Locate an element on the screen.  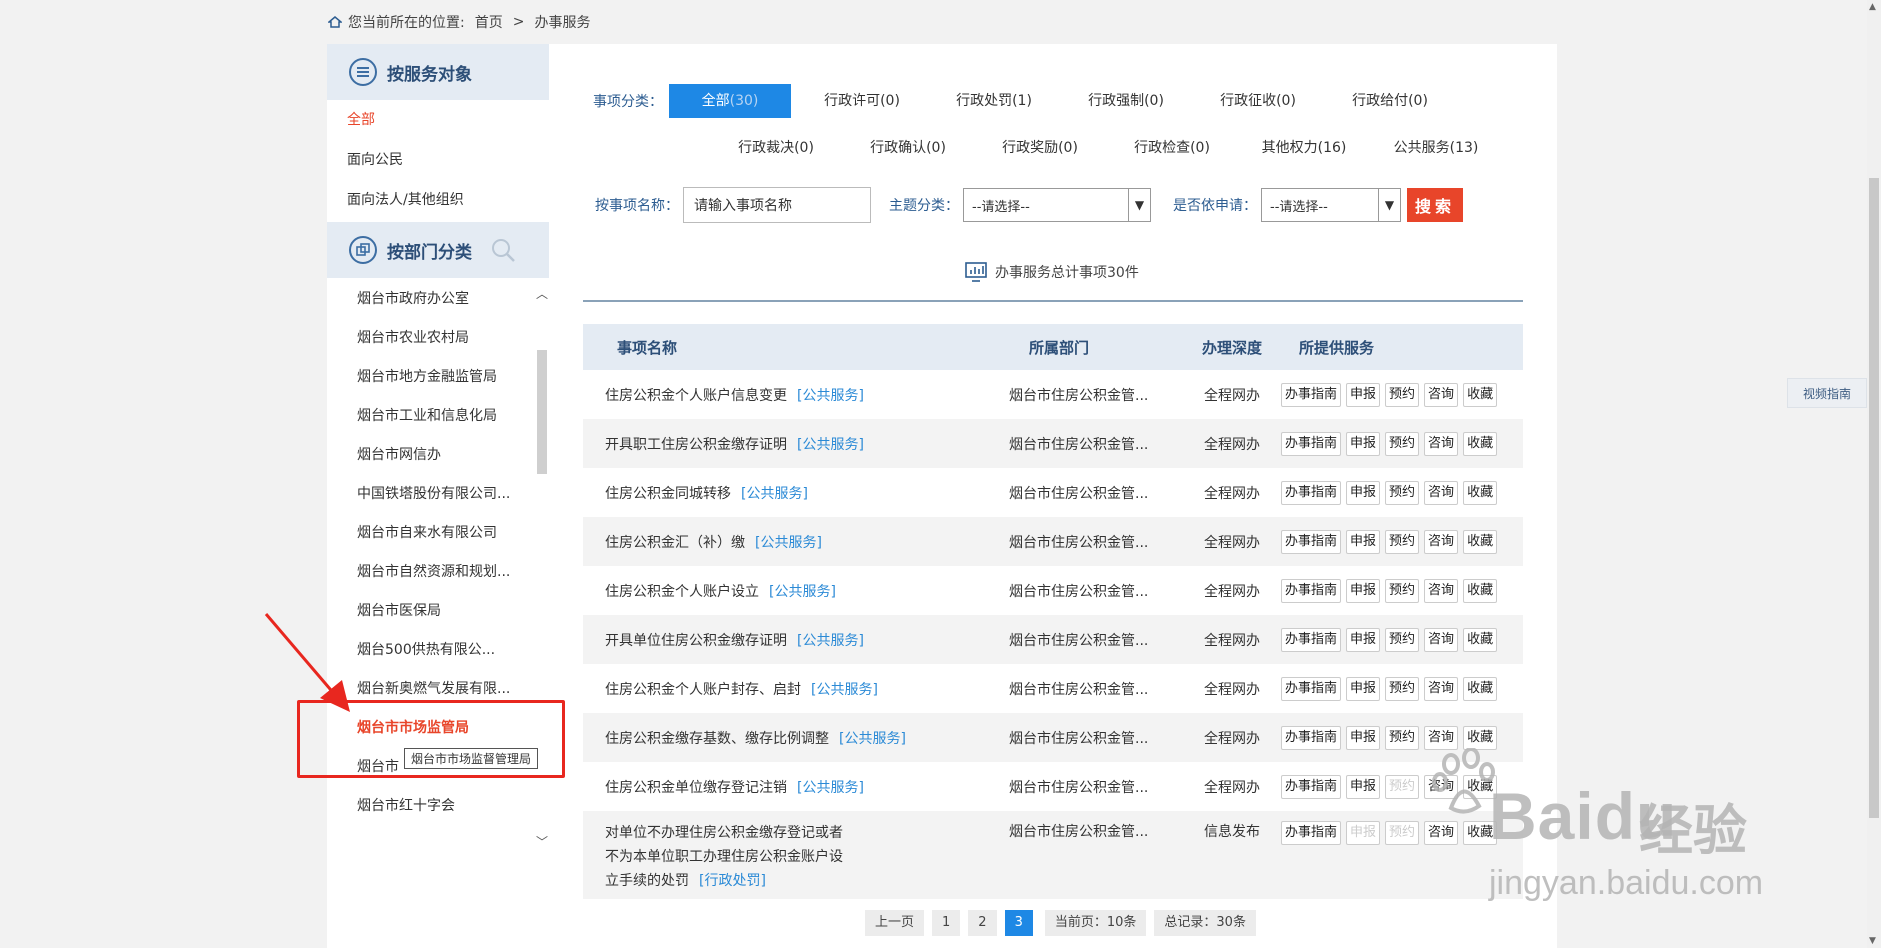
theme-select: --请选择-- ▼ is located at coordinates (1057, 205).